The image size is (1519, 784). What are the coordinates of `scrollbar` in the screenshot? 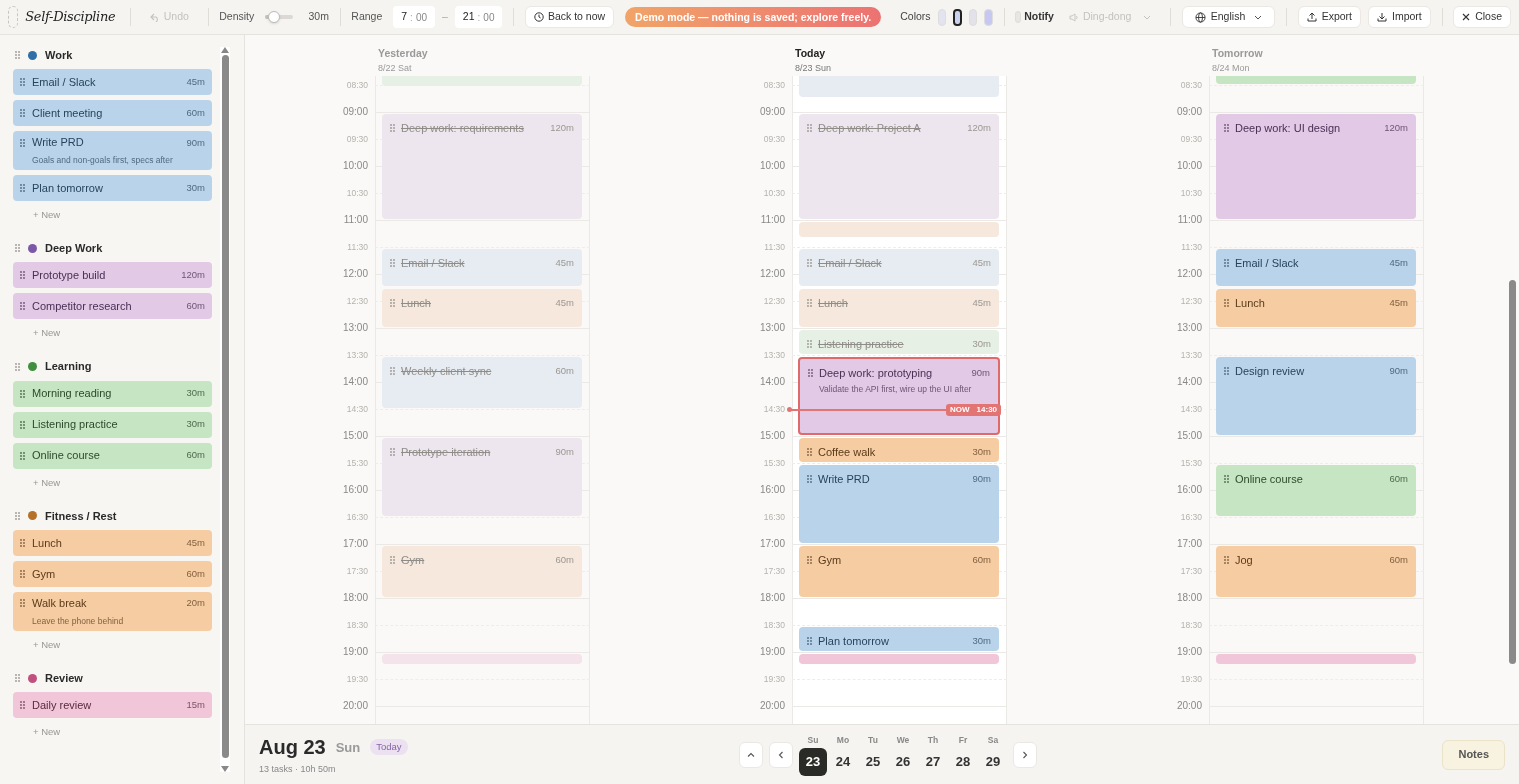 It's located at (225, 409).